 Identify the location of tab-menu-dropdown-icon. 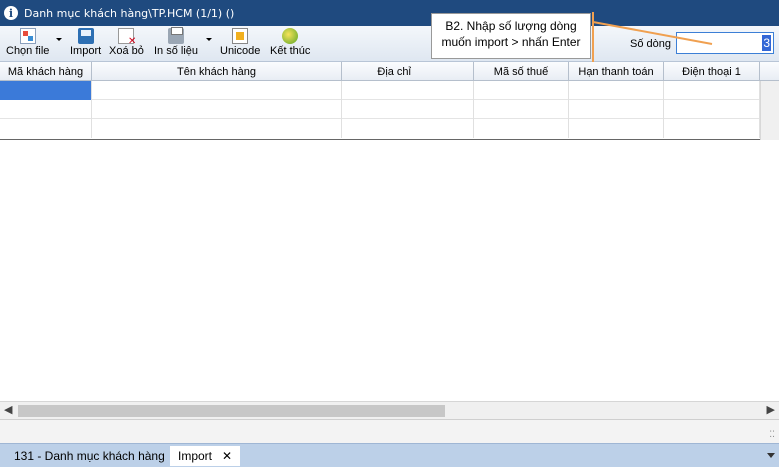
(771, 455).